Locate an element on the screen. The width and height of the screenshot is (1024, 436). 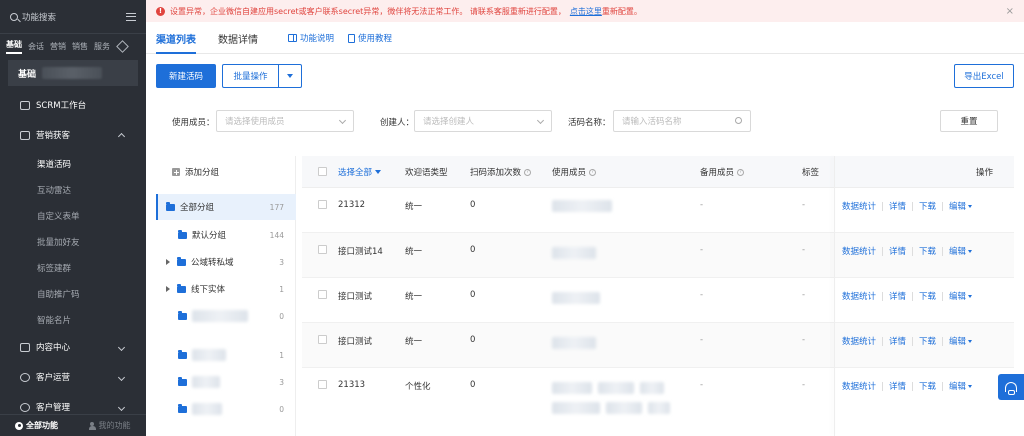
submenu-channel-qrcode: 渠道活码 is located at coordinates (73, 164).